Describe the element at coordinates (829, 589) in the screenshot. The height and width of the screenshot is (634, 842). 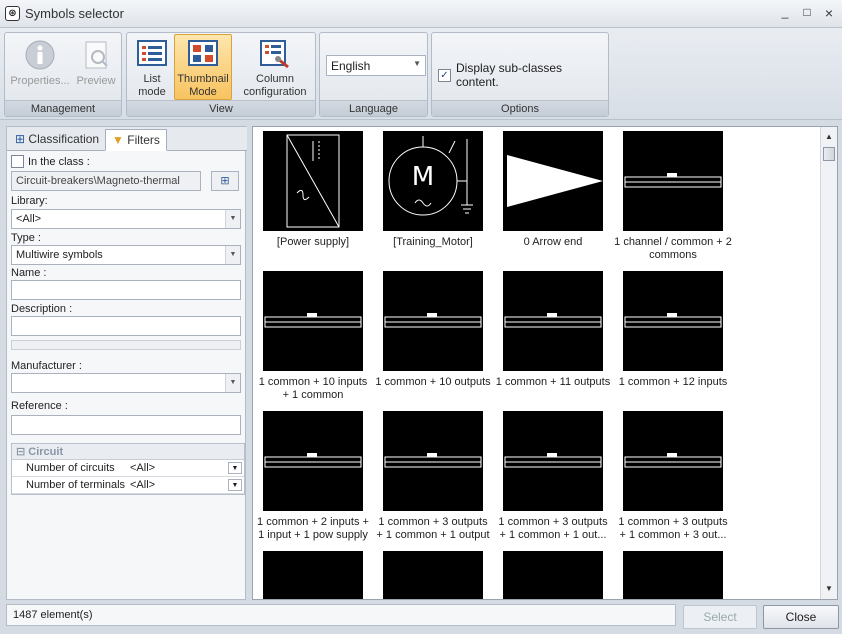
I see `scroll-down-icon: ▼` at that location.